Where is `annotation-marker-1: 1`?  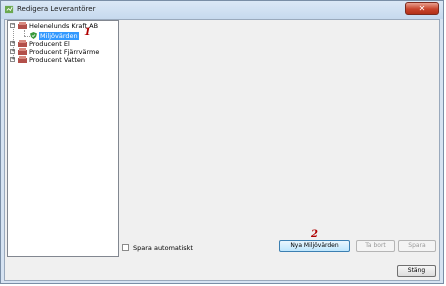
annotation-marker-1: 1 is located at coordinates (87, 32).